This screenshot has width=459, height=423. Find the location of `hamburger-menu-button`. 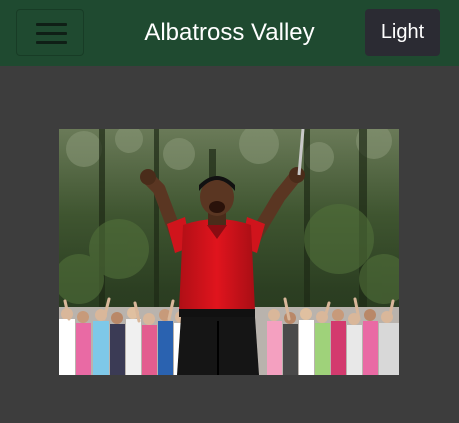

hamburger-menu-button is located at coordinates (50, 32).